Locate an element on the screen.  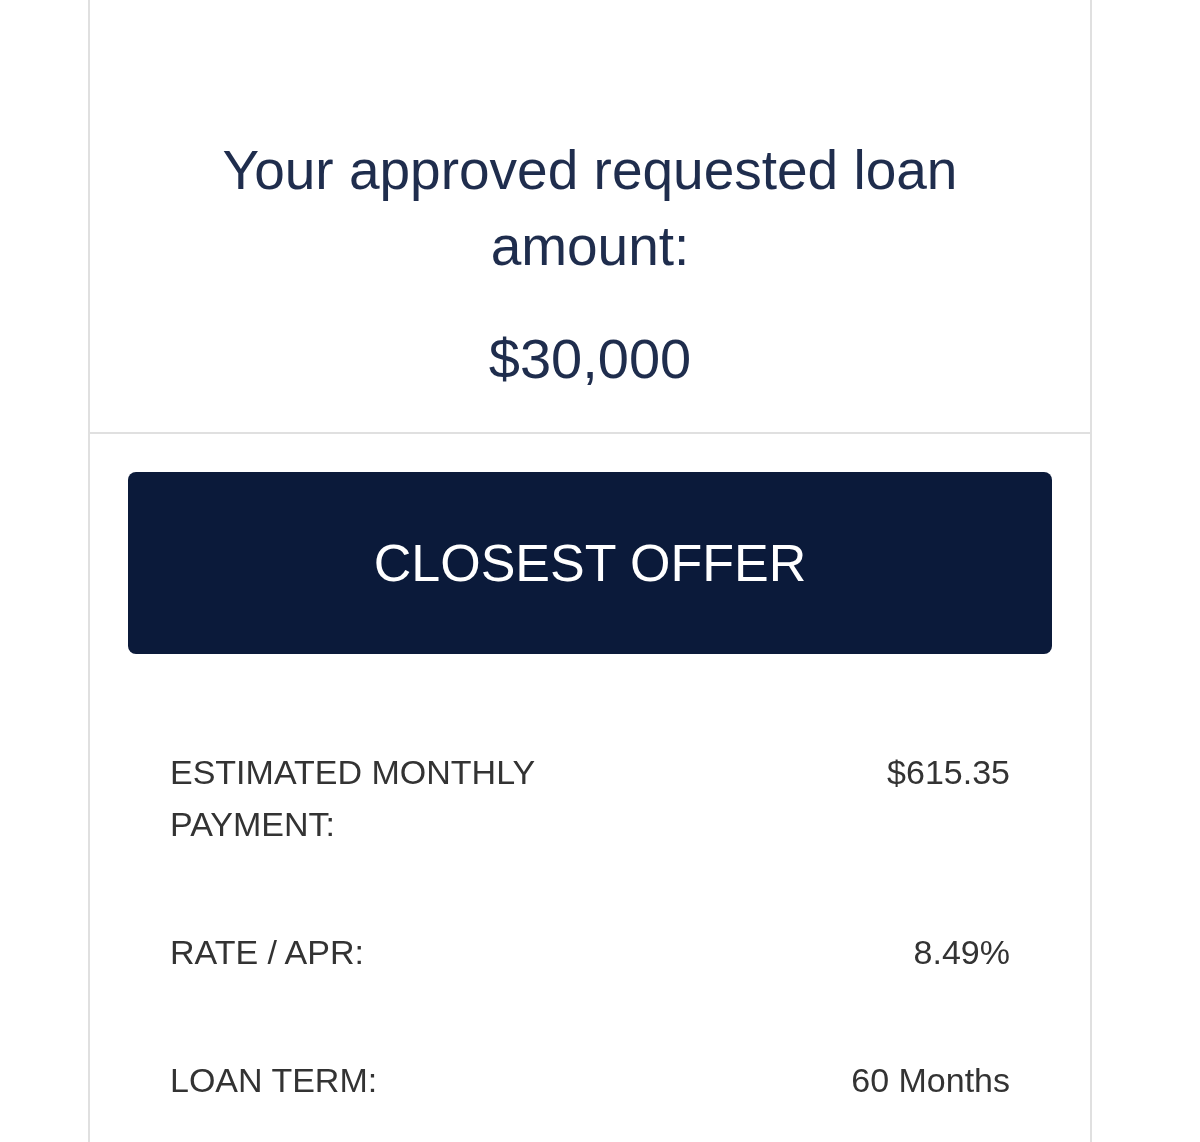
loan-heading: Your approved requested loan amount: is located at coordinates (590, 208).